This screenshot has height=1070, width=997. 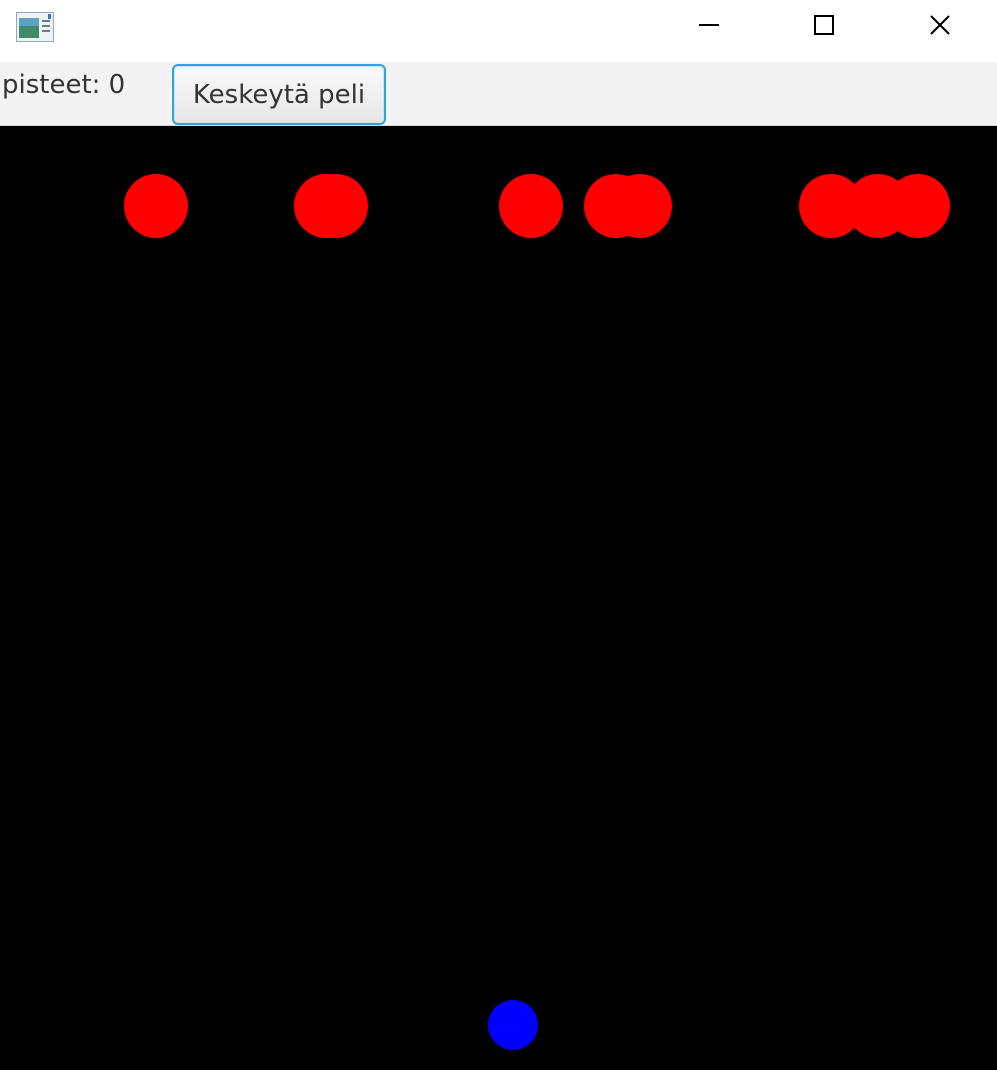 I want to click on minimize-button, so click(x=709, y=27).